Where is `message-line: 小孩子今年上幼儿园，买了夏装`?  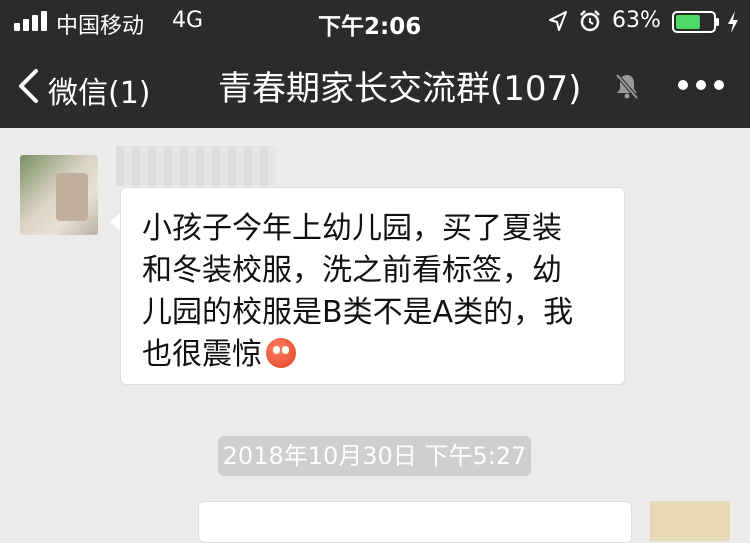
message-line: 小孩子今年上幼儿园，买了夏装 is located at coordinates (352, 228).